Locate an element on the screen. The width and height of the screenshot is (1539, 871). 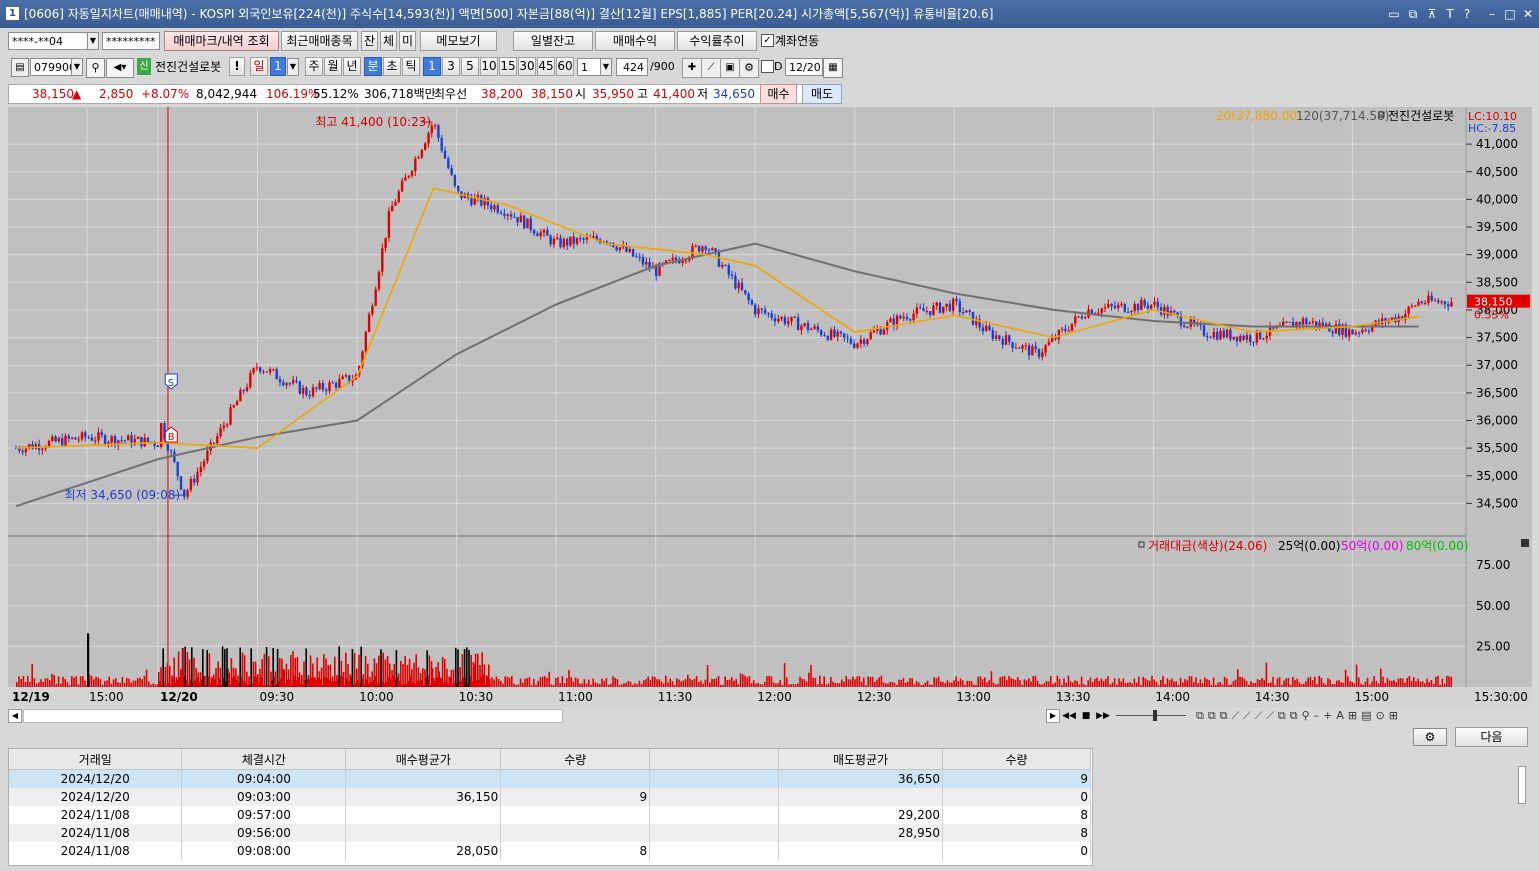
interval-5-button: 5 is located at coordinates (470, 66).